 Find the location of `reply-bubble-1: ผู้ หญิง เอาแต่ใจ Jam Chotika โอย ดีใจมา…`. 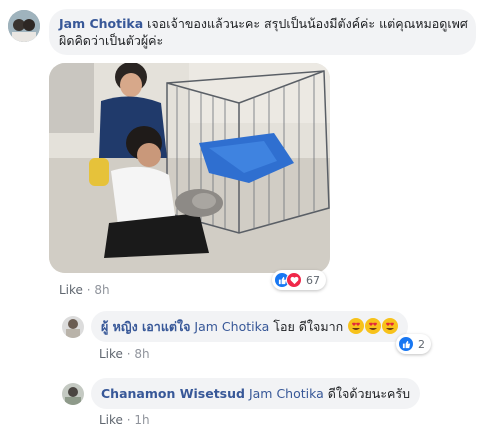

reply-bubble-1: ผู้ หญิง เอาแต่ใจ Jam Chotika โอย ดีใจมา… is located at coordinates (250, 326).